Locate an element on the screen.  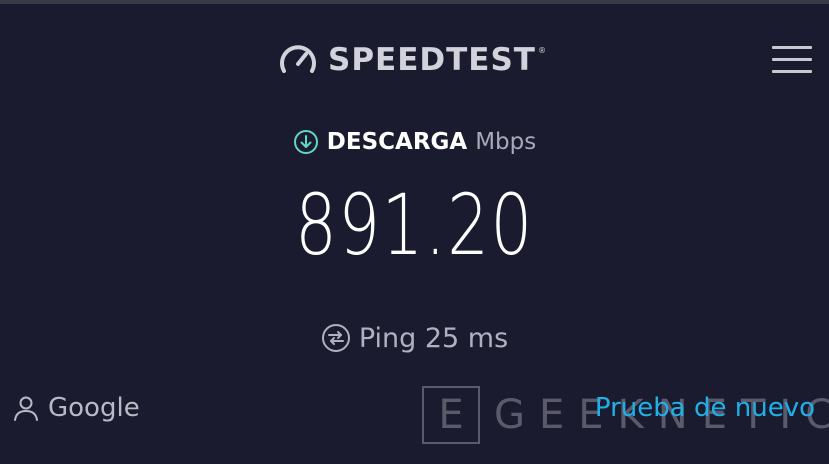
retry-test-link: Prueba de nuevo is located at coordinates (705, 408).